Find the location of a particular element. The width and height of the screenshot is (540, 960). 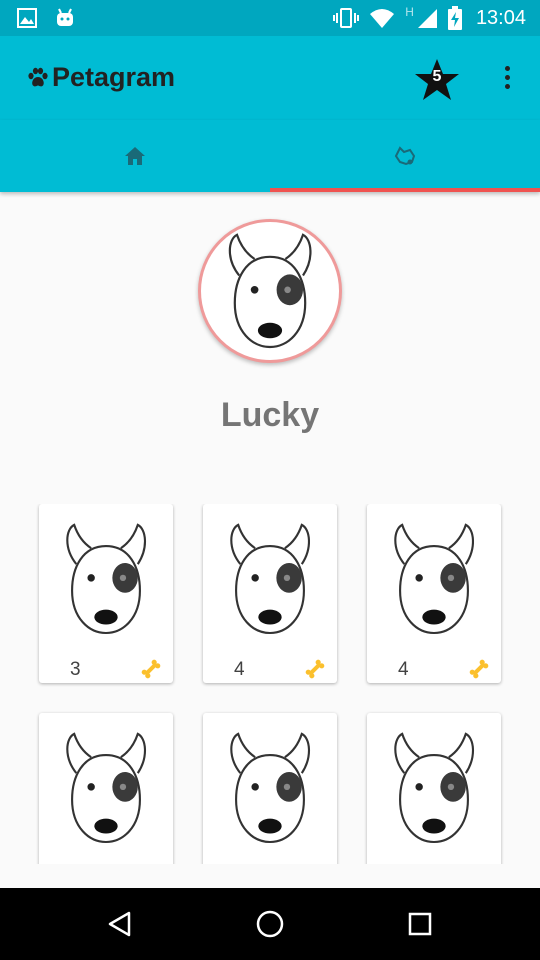

android-icon is located at coordinates (65, 17).